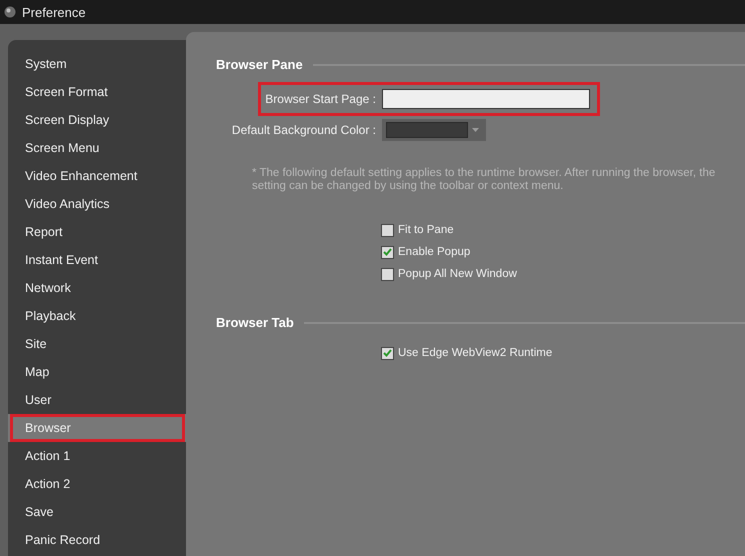 Image resolution: width=745 pixels, height=556 pixels. I want to click on section-title: Browser Tab, so click(255, 322).